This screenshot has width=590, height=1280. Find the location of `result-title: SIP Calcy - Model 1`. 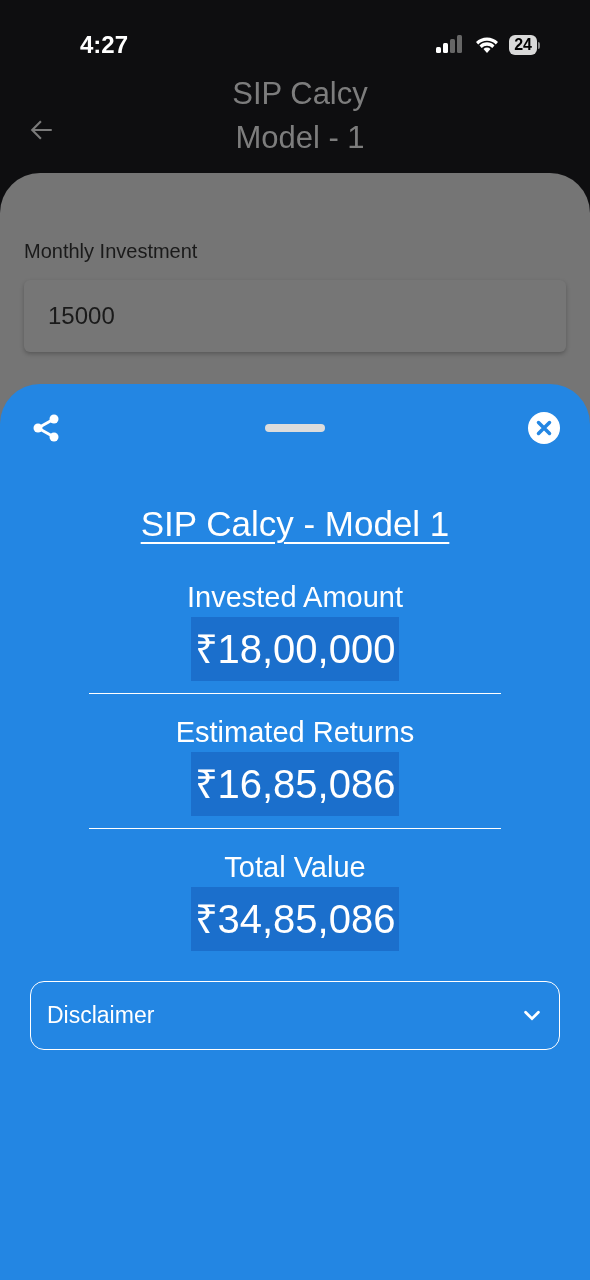

result-title: SIP Calcy - Model 1 is located at coordinates (295, 524).